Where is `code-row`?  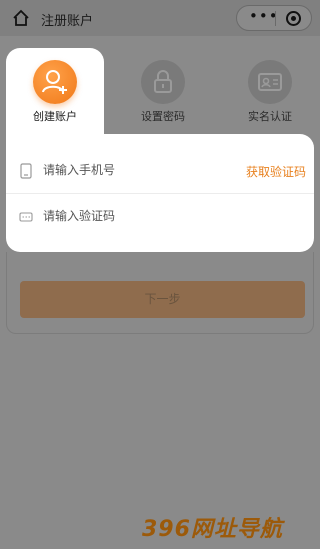
code-row is located at coordinates (160, 217).